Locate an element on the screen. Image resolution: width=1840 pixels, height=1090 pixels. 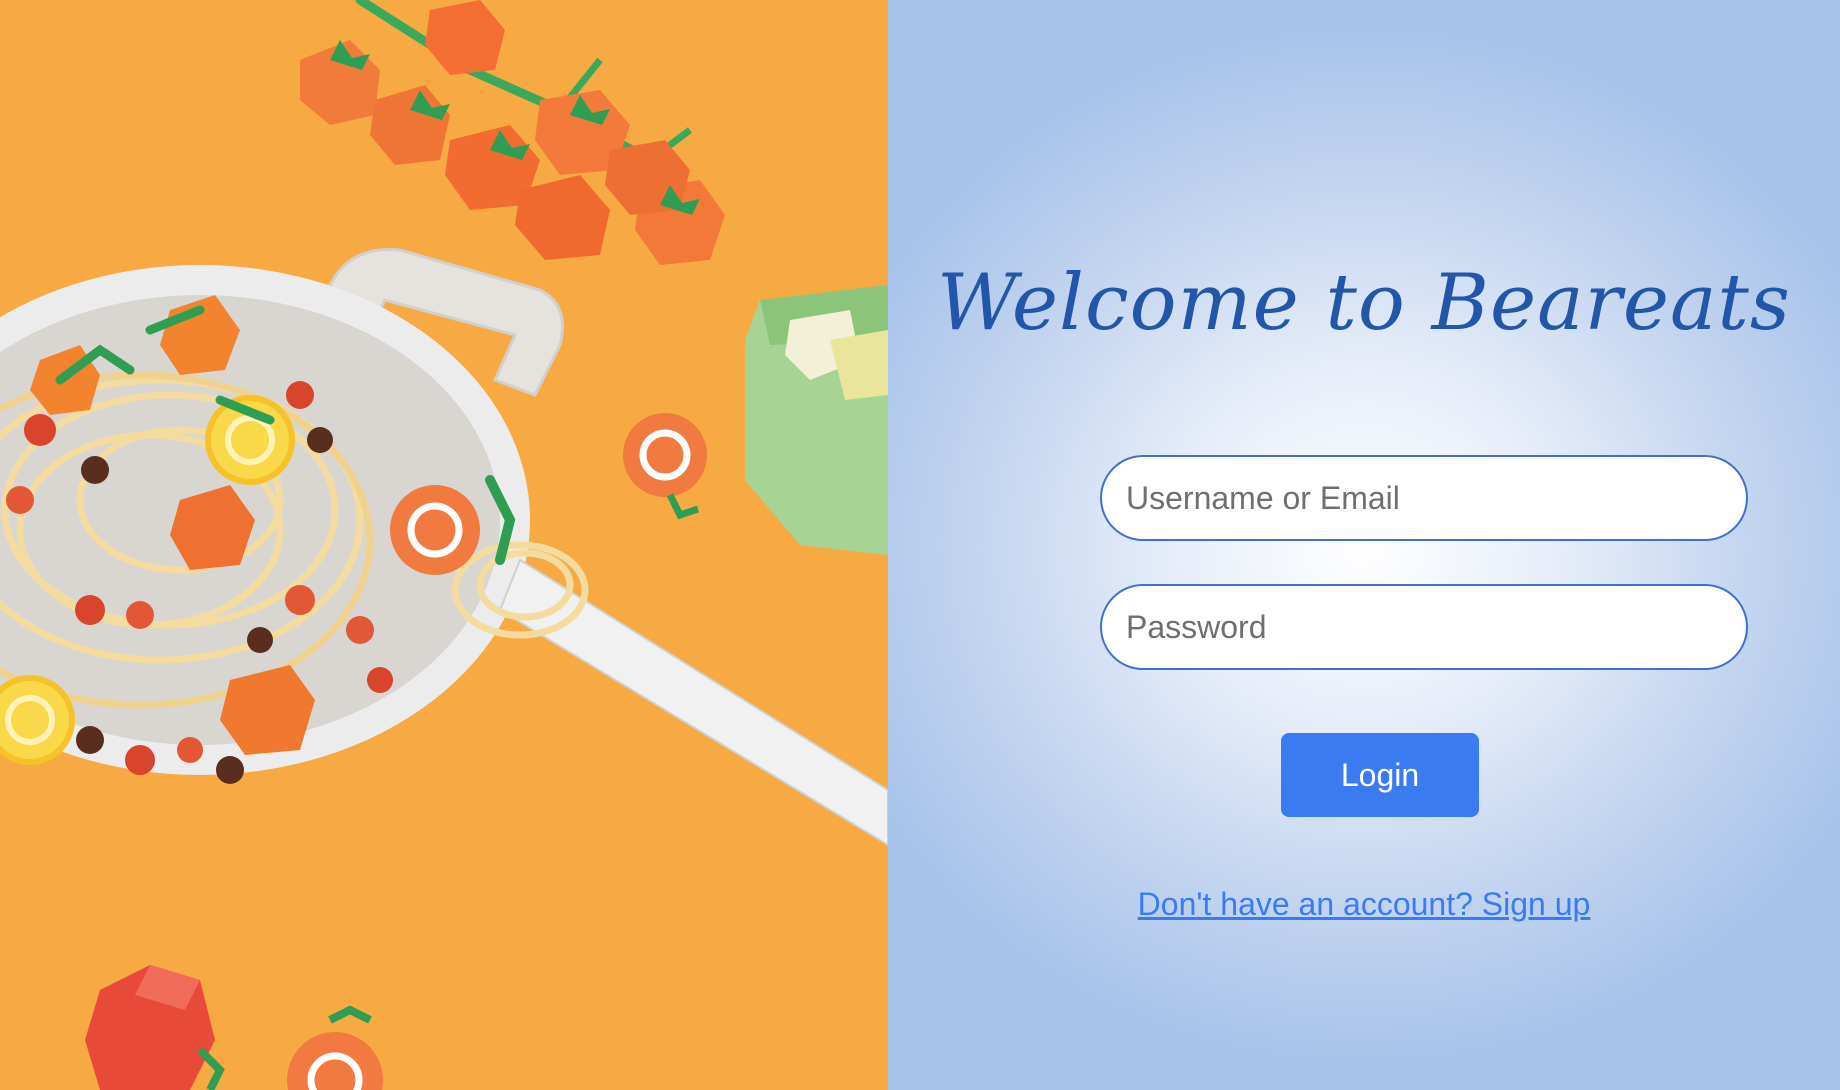
login-button: Login is located at coordinates (1380, 775).